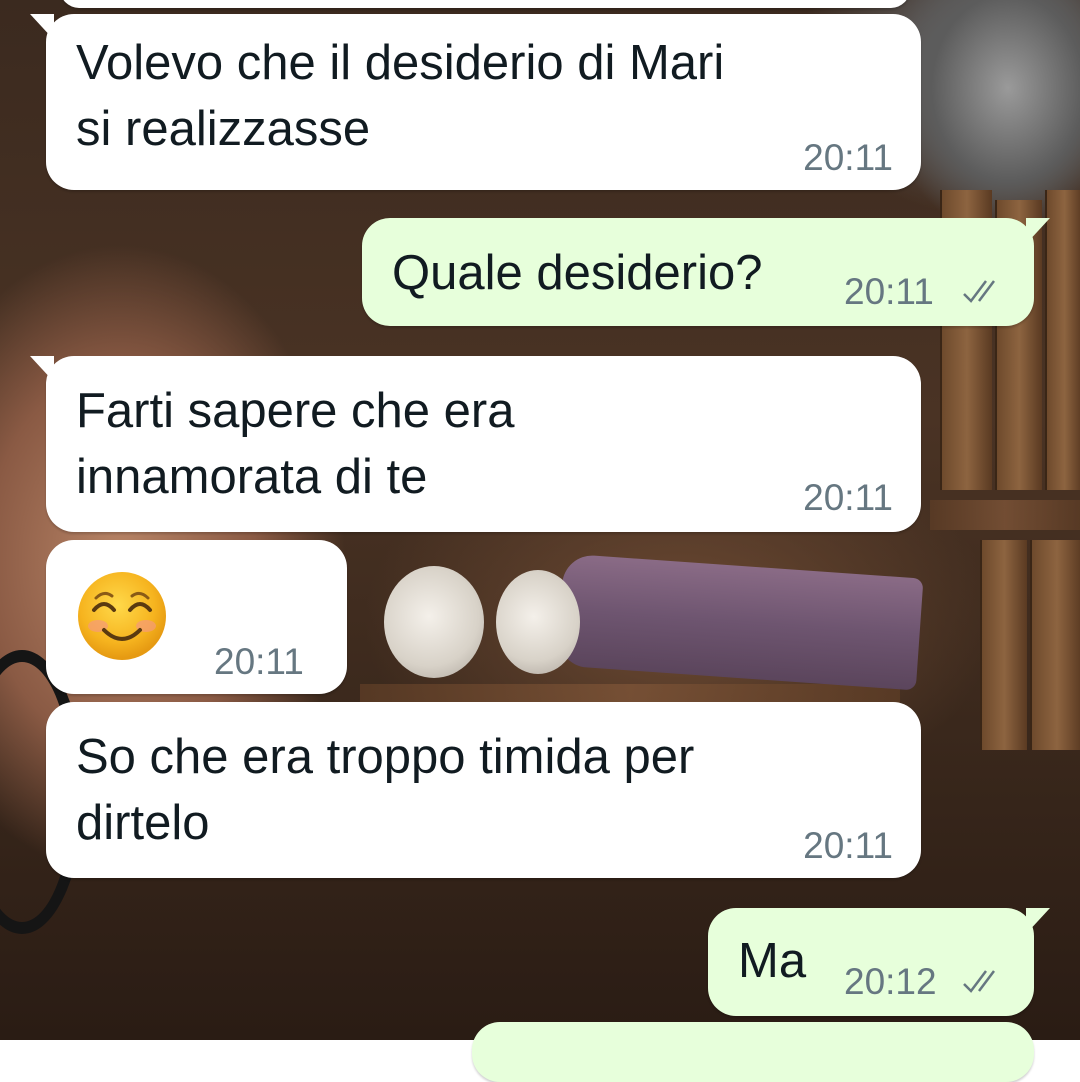  I want to click on message-bubble-partial, so click(485, 4).